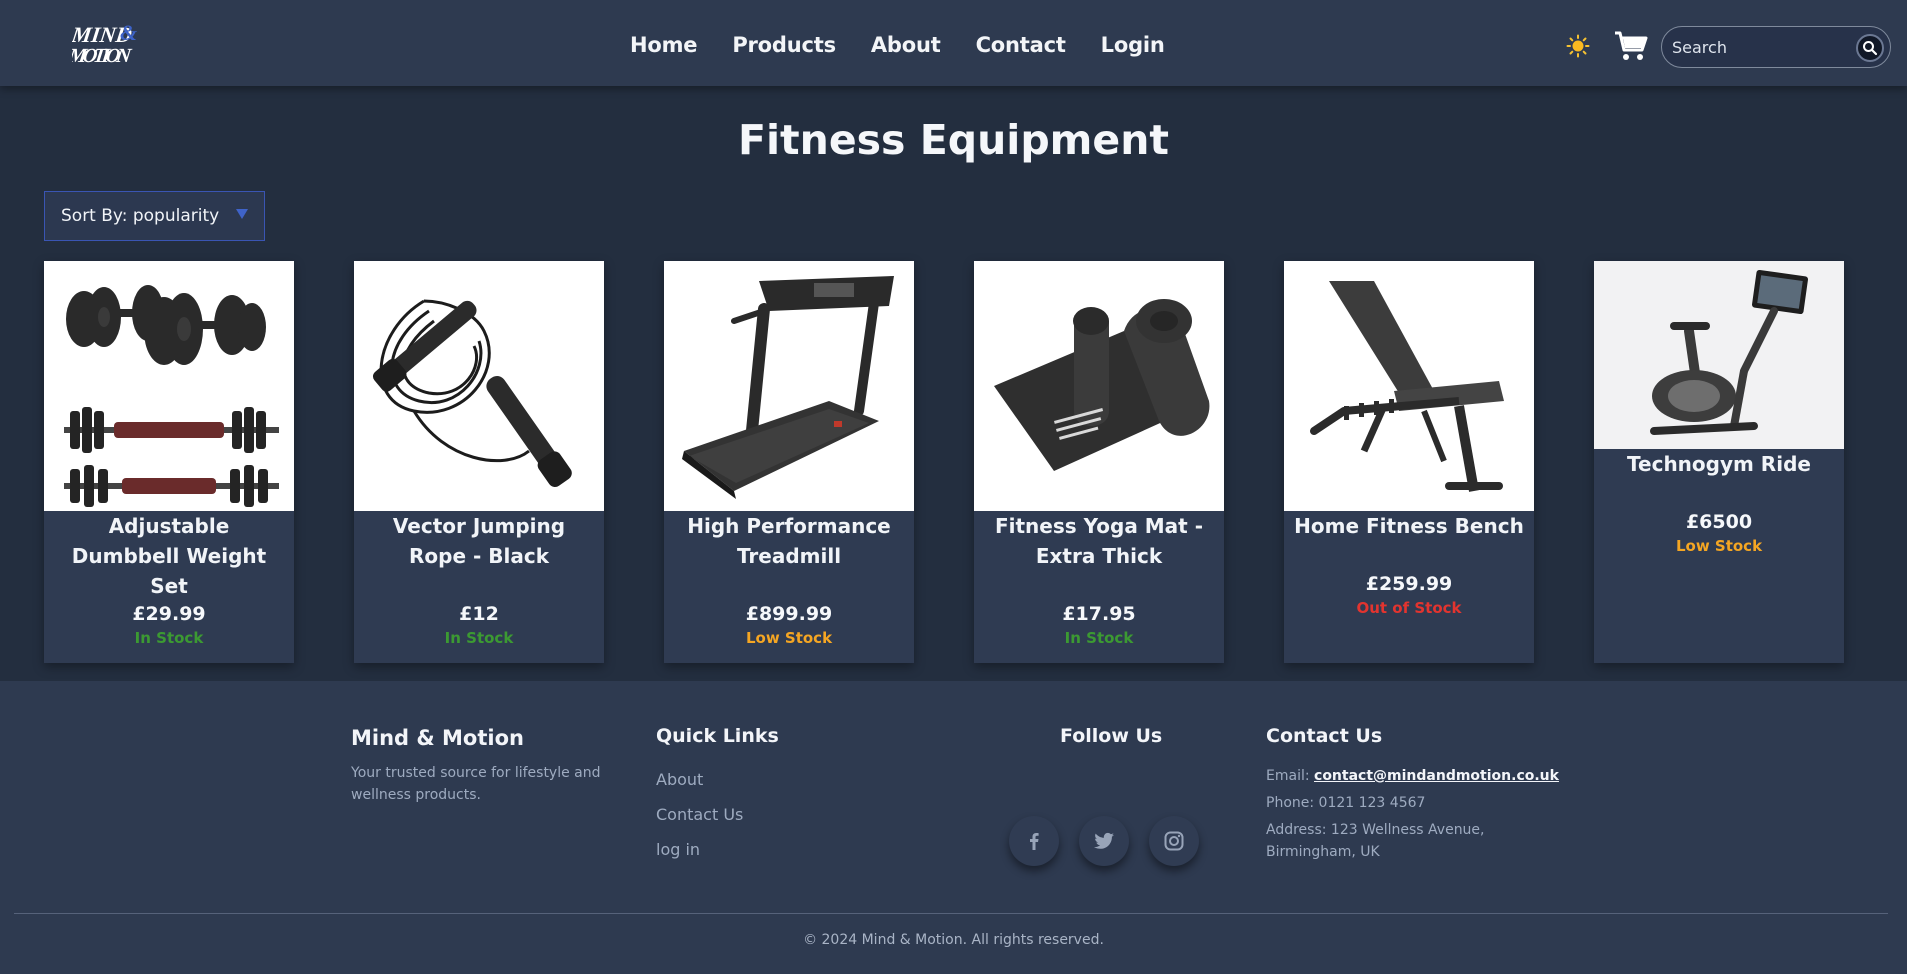  I want to click on email-label: Email:, so click(1290, 776).